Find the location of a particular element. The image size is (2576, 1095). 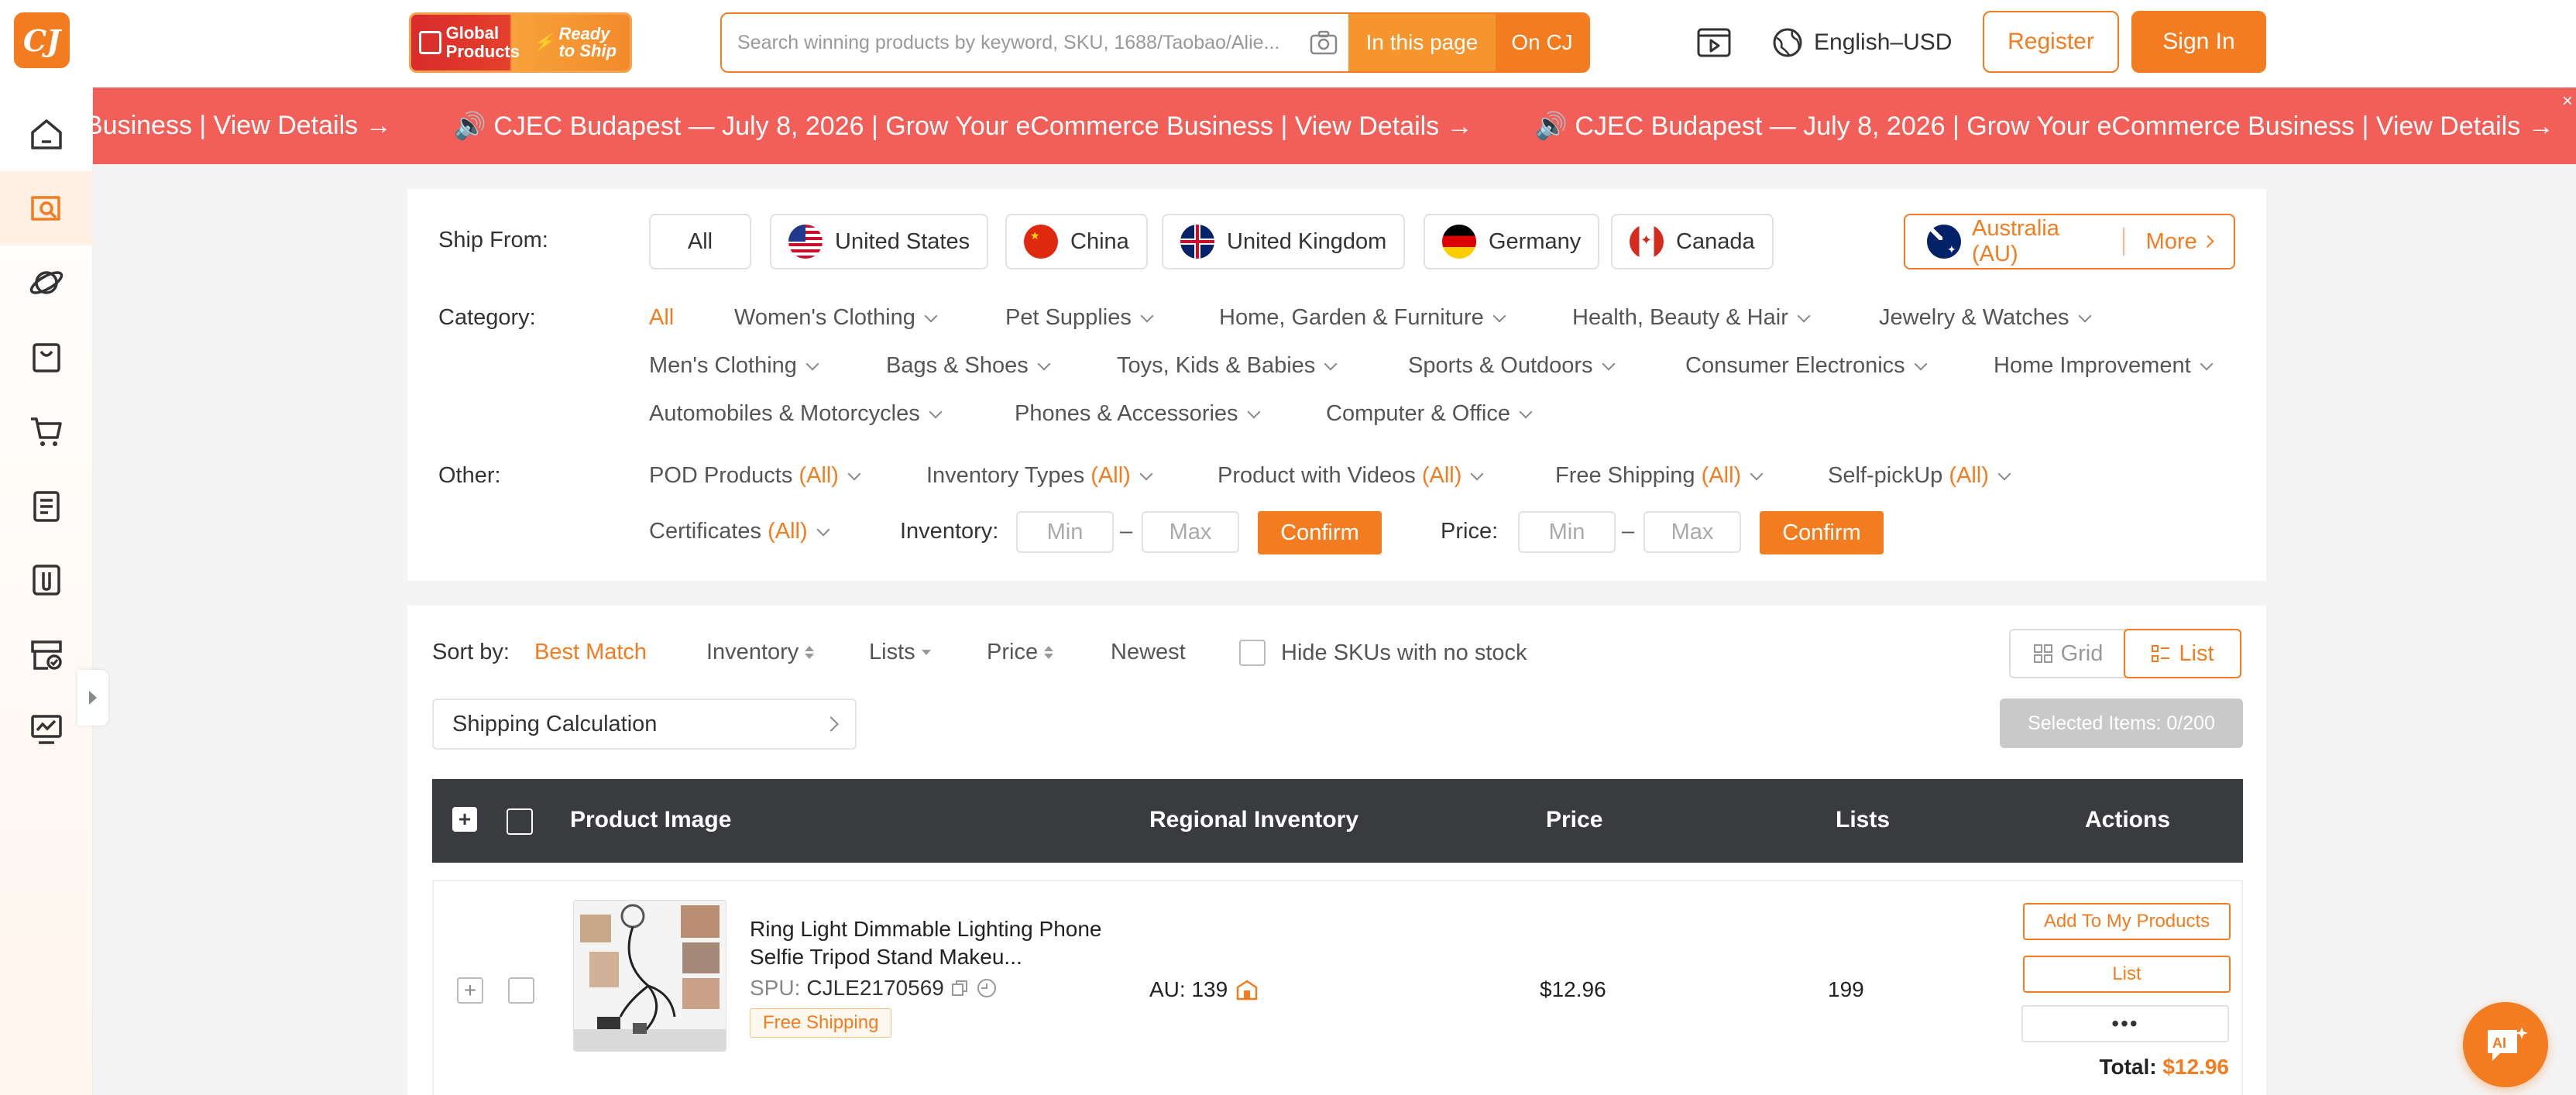

price-min-input: Min is located at coordinates (1567, 532).